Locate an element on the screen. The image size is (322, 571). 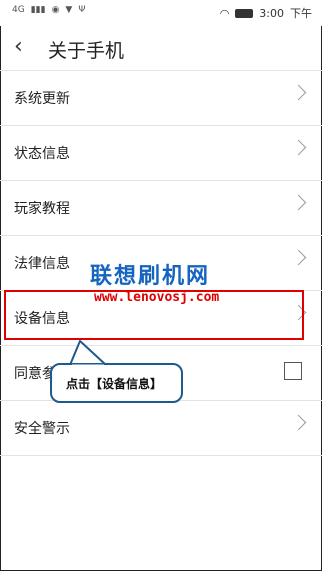
app-header: ‹ 关于手机 is located at coordinates (161, 48).